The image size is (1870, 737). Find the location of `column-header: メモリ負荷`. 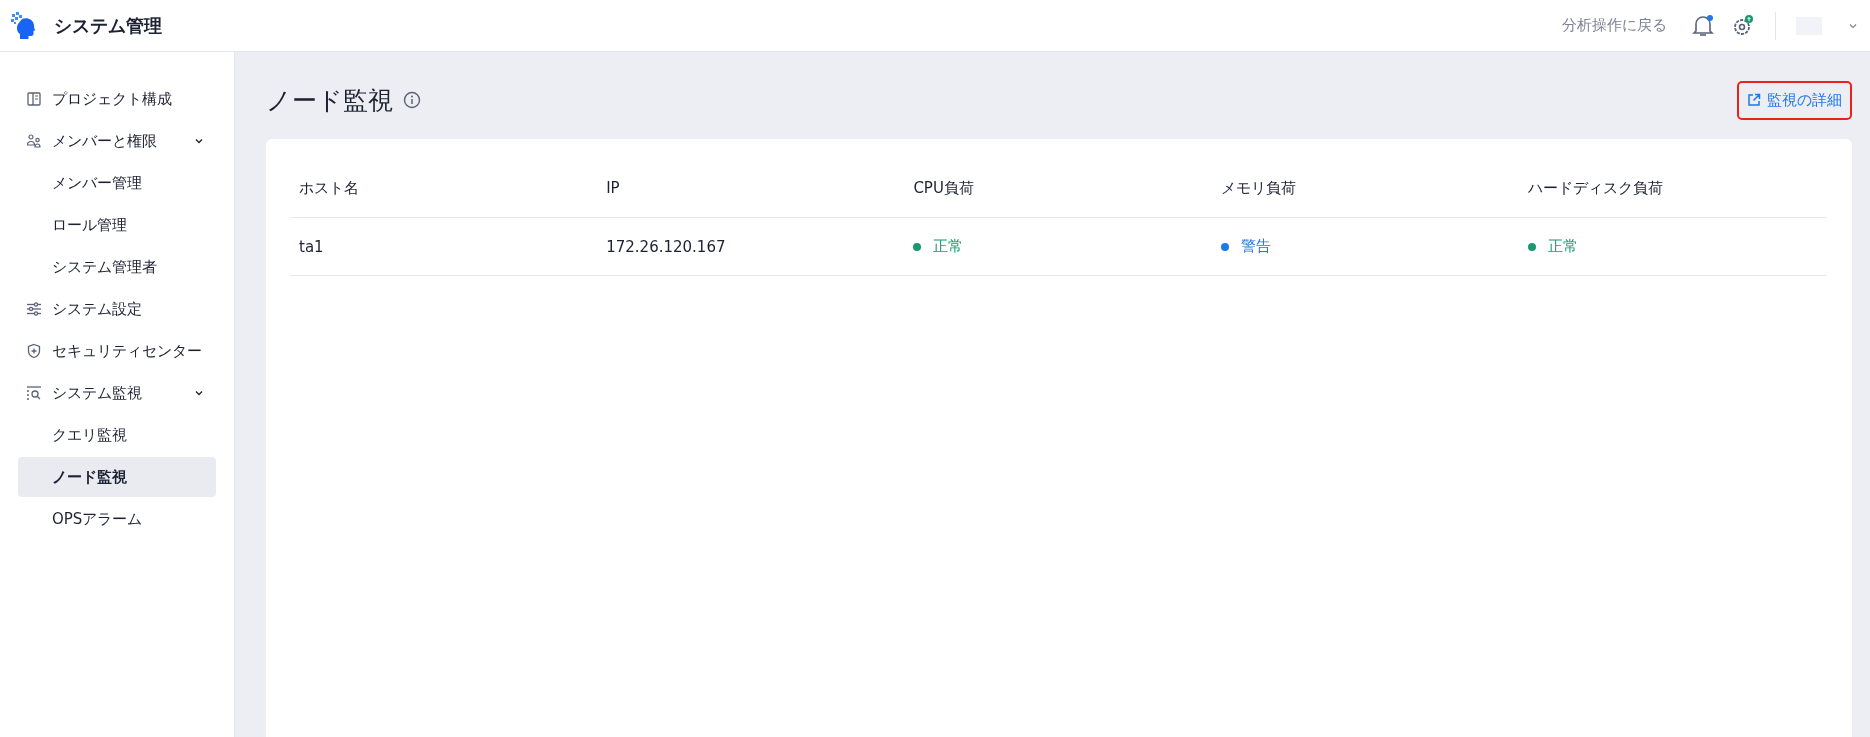

column-header: メモリ負荷 is located at coordinates (1365, 188).